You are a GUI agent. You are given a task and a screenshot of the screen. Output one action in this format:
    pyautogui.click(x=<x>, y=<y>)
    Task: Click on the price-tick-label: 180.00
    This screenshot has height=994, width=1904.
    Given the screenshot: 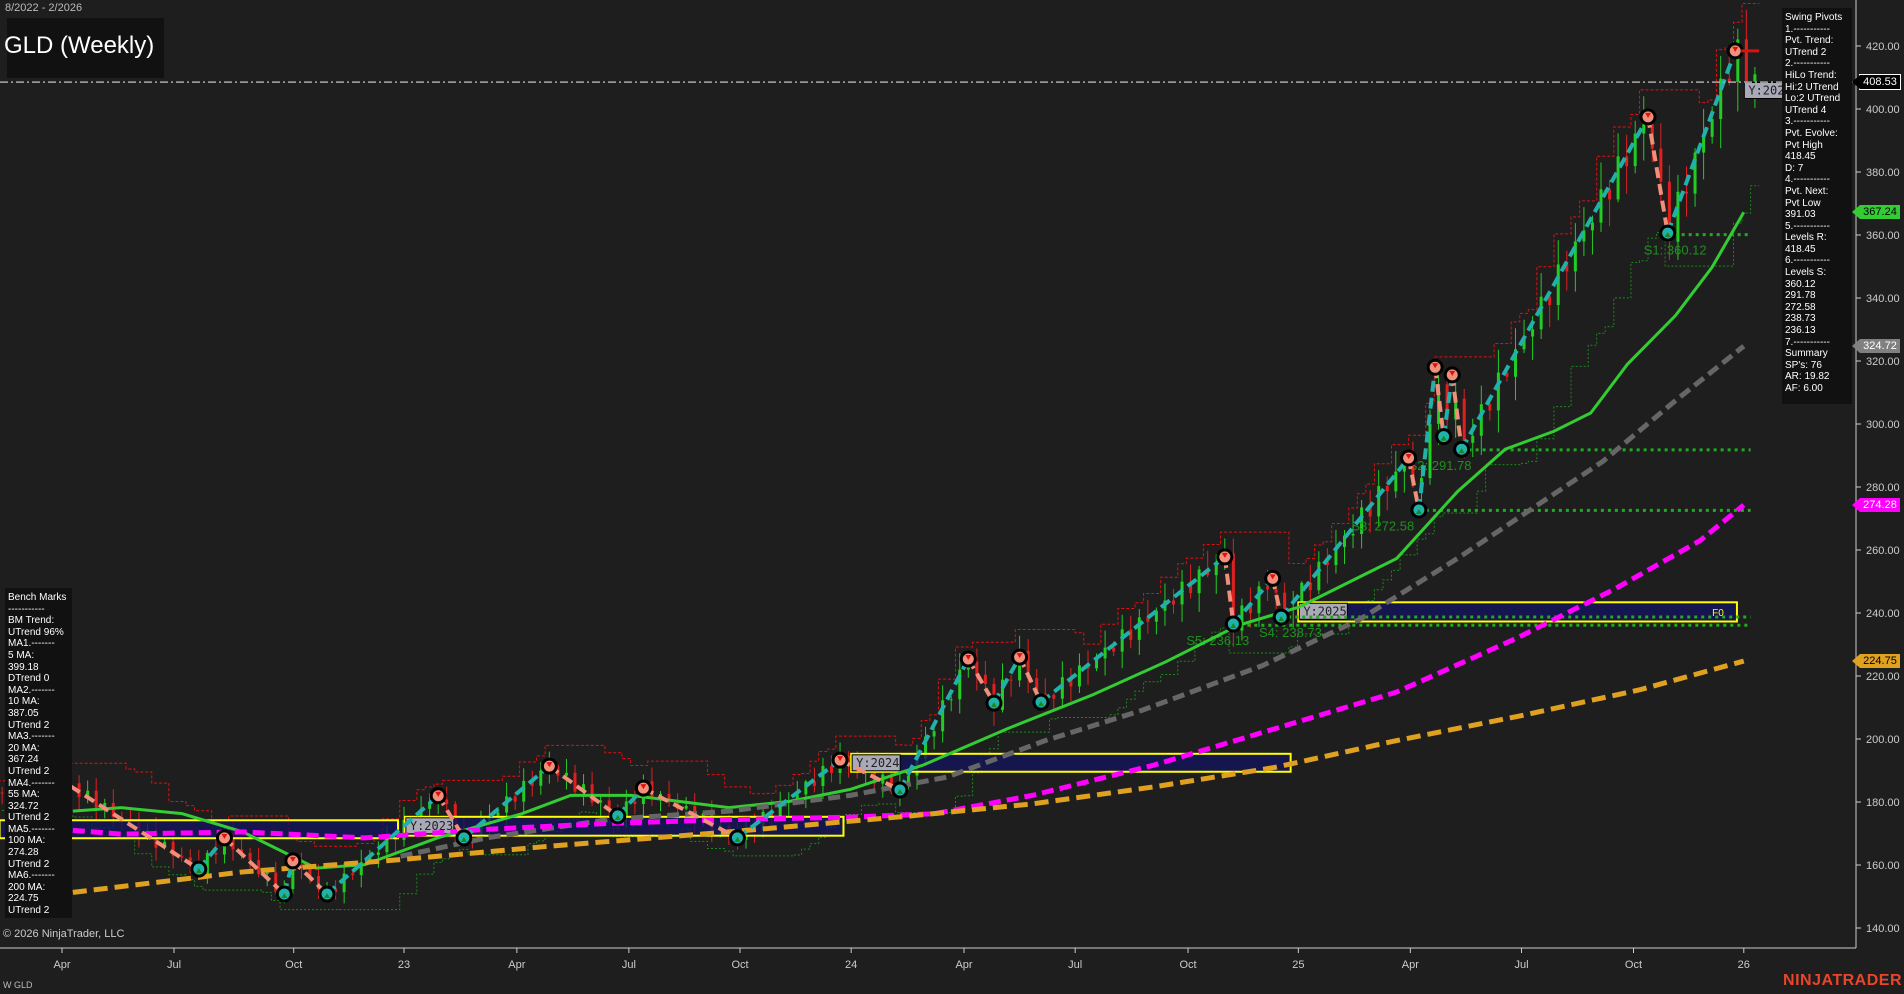 What is the action you would take?
    pyautogui.click(x=1883, y=803)
    